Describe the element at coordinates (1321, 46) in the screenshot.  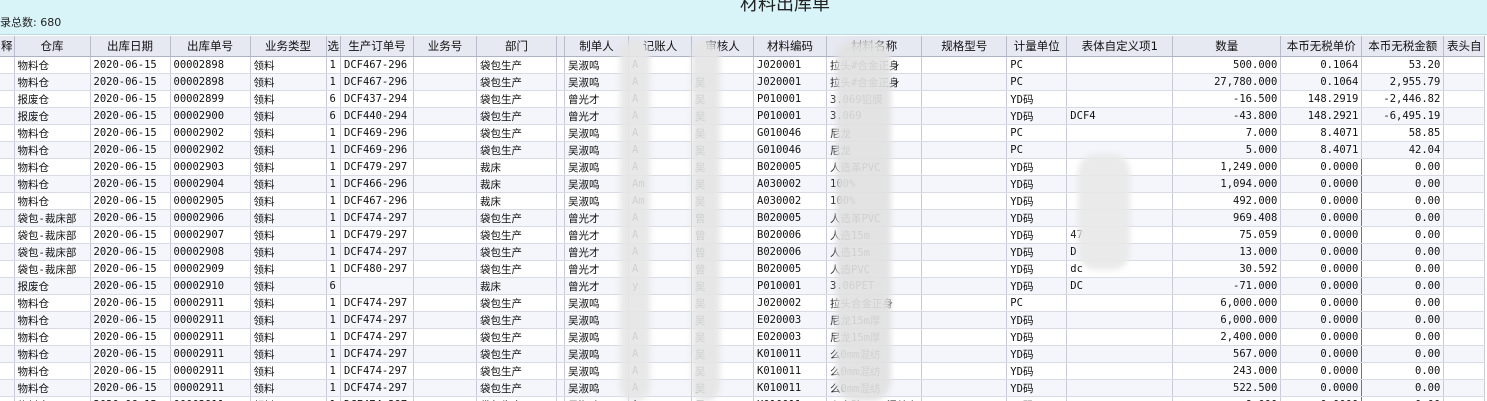
I see `column-header: 本币无税单价` at that location.